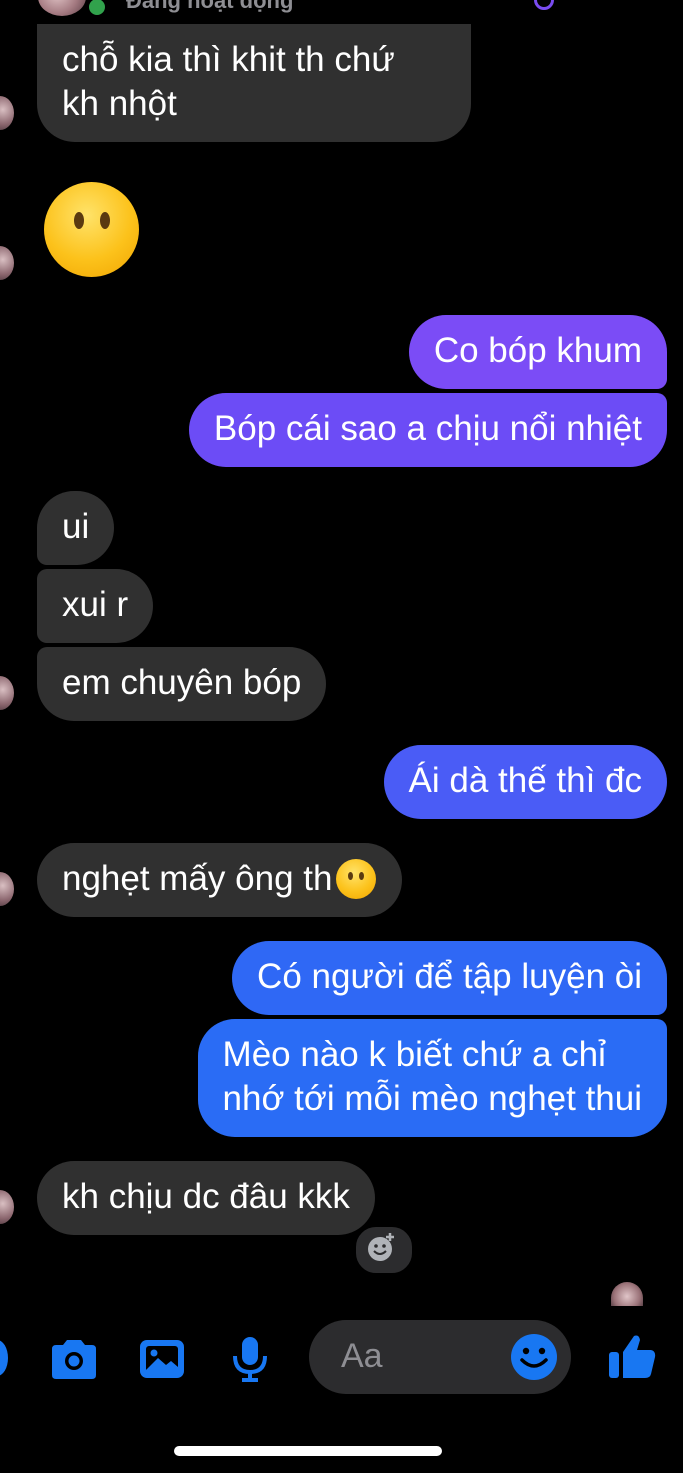  I want to click on message-line: kh nhột, so click(119, 103).